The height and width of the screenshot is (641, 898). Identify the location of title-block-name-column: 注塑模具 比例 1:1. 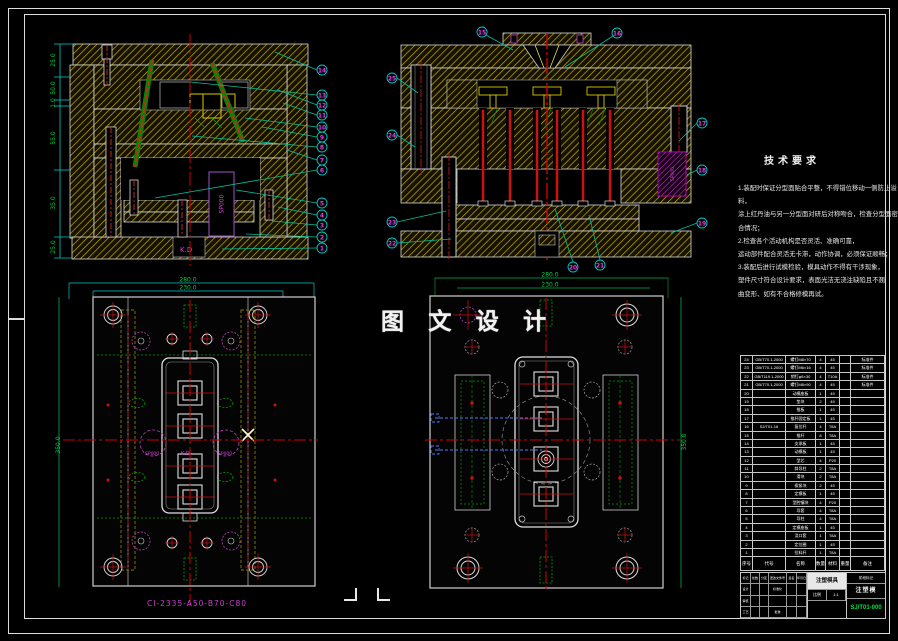
(827, 595).